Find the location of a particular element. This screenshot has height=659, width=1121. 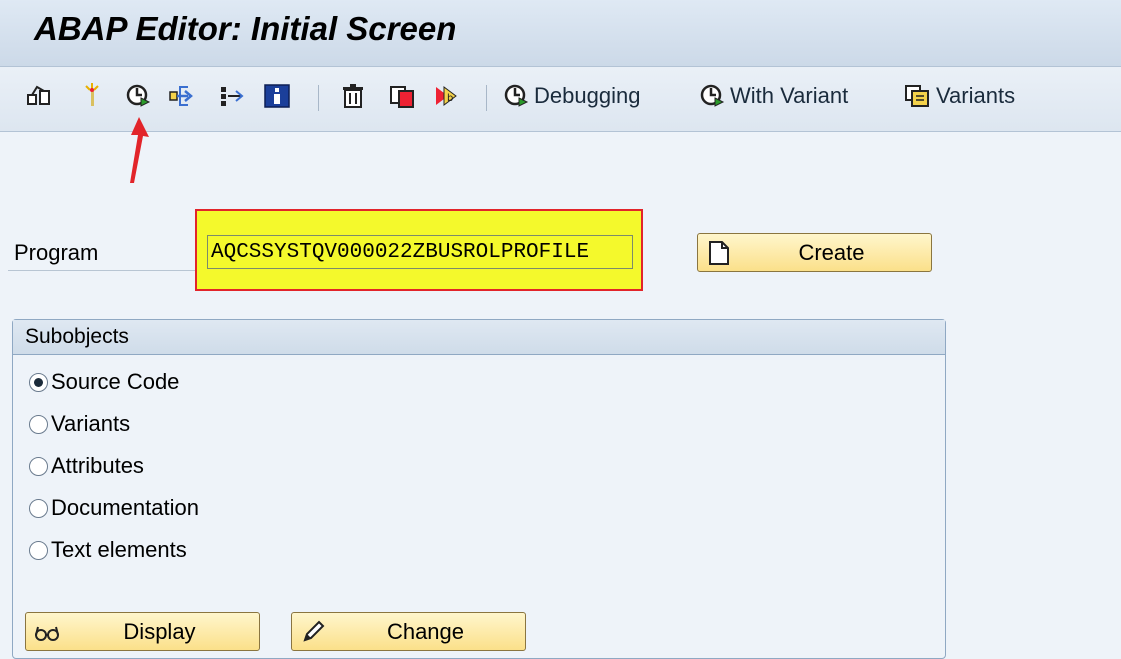

variants-button: Variants is located at coordinates (959, 96).